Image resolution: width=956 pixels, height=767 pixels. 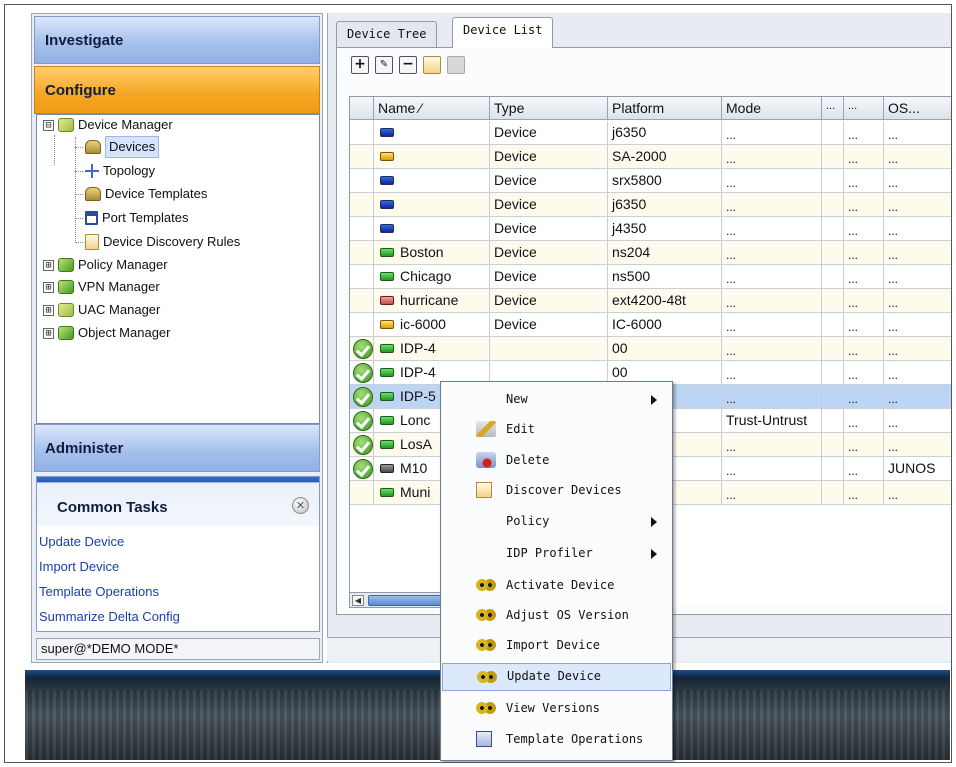 I want to click on cell-platform-text: 00, so click(x=620, y=348).